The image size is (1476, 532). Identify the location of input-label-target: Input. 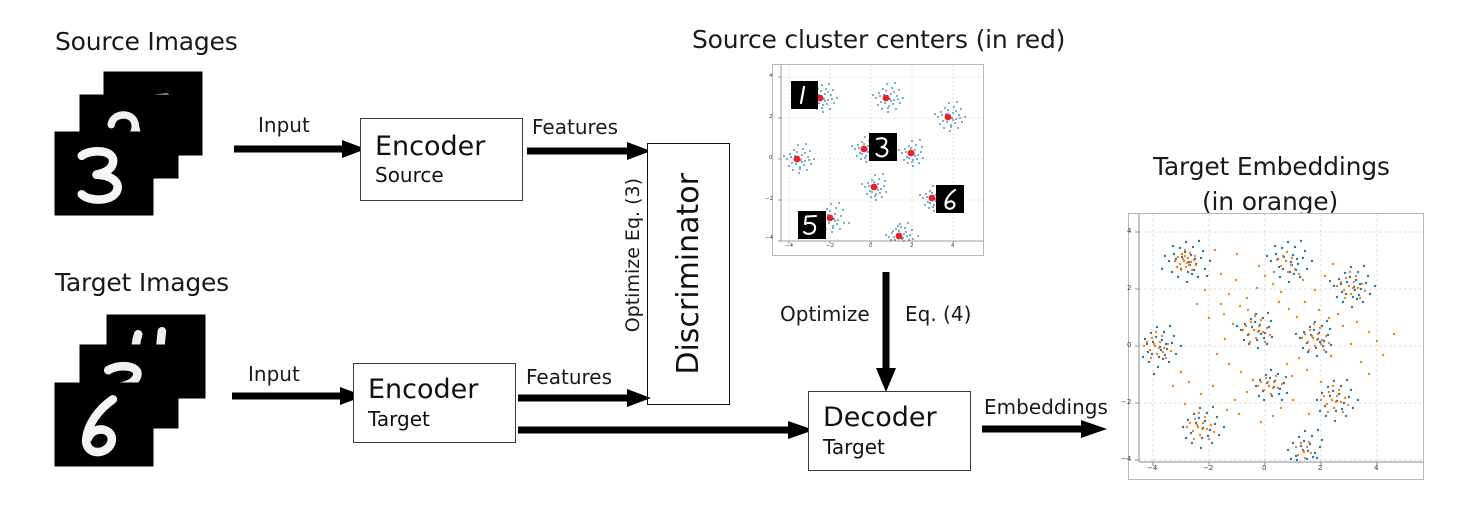
(274, 374).